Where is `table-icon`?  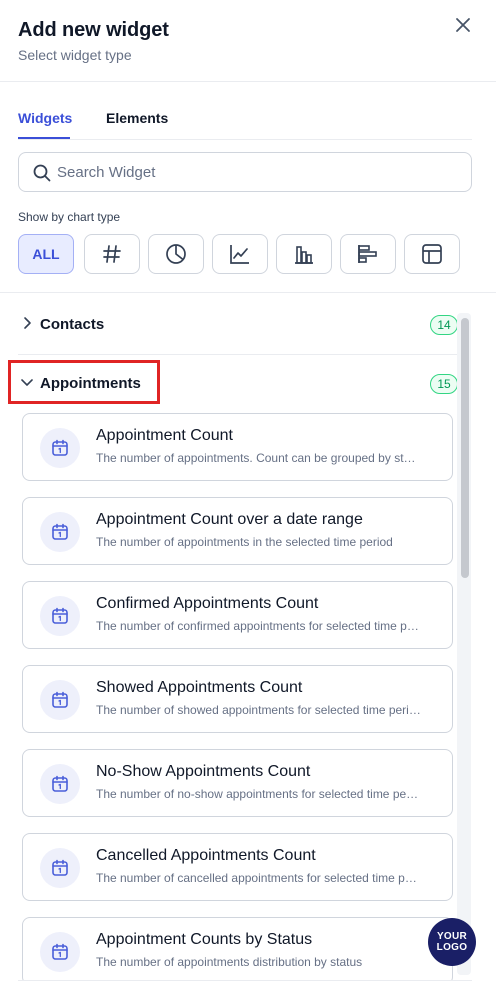 table-icon is located at coordinates (432, 254).